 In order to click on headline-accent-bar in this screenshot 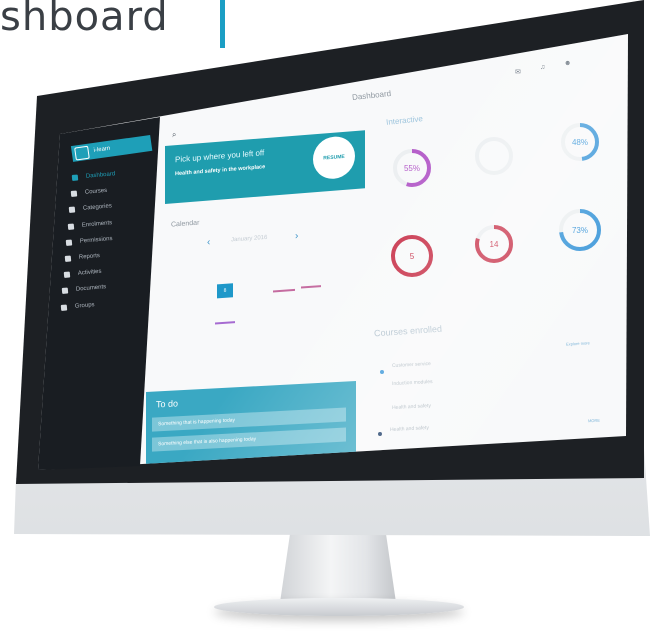, I will do `click(222, 24)`.